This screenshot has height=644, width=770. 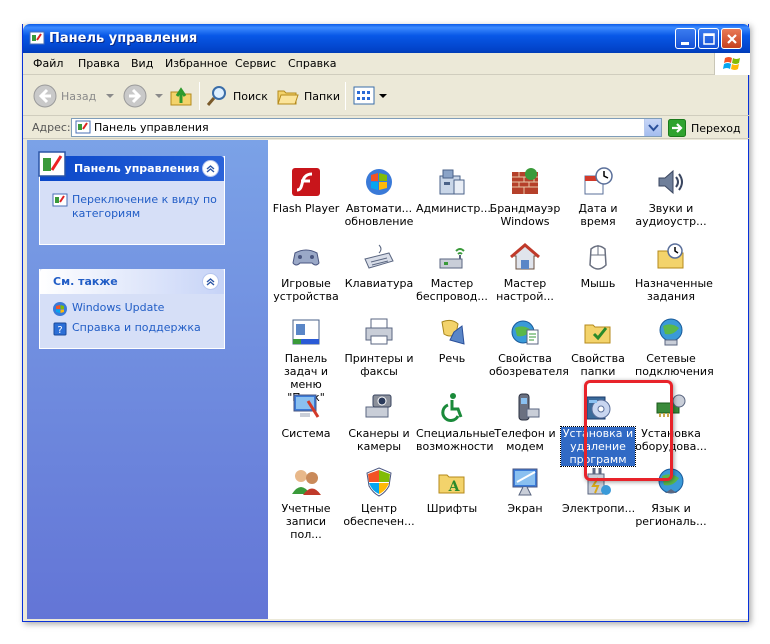 I want to click on menu-file: Файл, so click(x=48, y=63).